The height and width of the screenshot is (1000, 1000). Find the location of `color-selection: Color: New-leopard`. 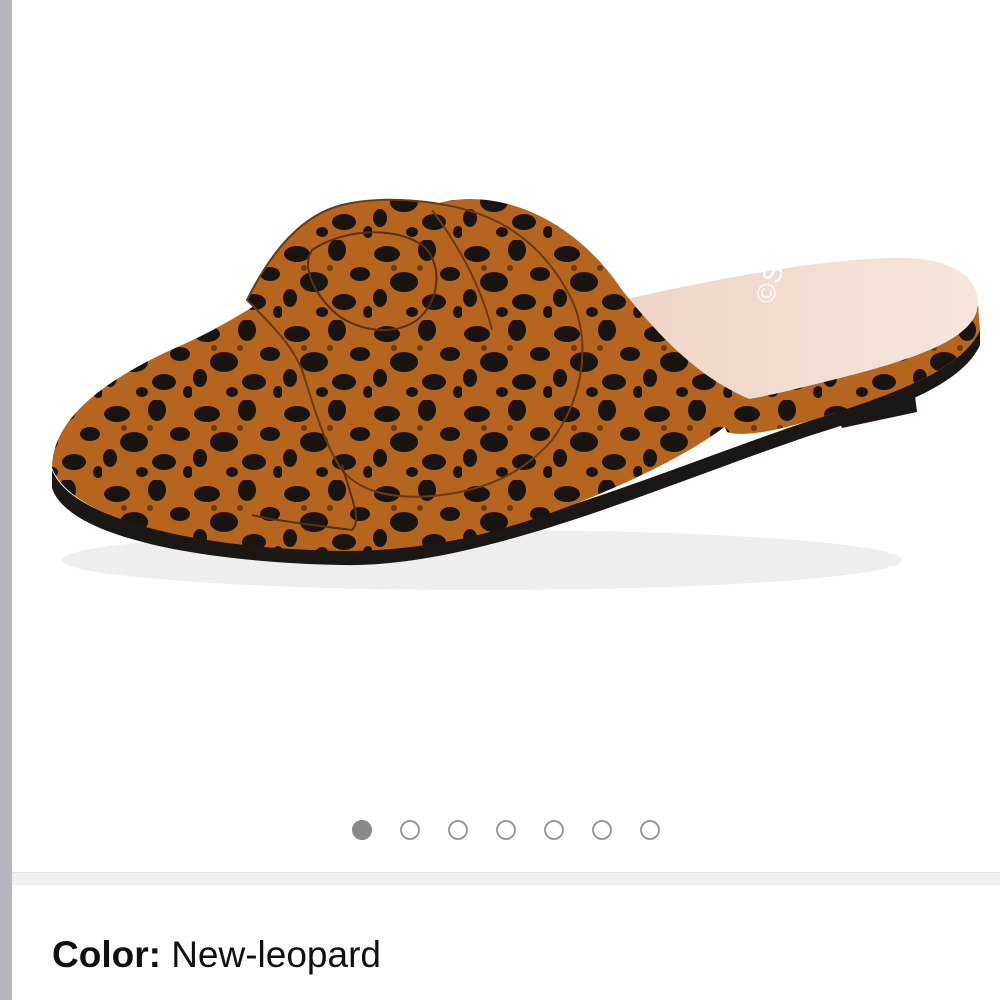

color-selection: Color: New-leopard is located at coordinates (216, 955).